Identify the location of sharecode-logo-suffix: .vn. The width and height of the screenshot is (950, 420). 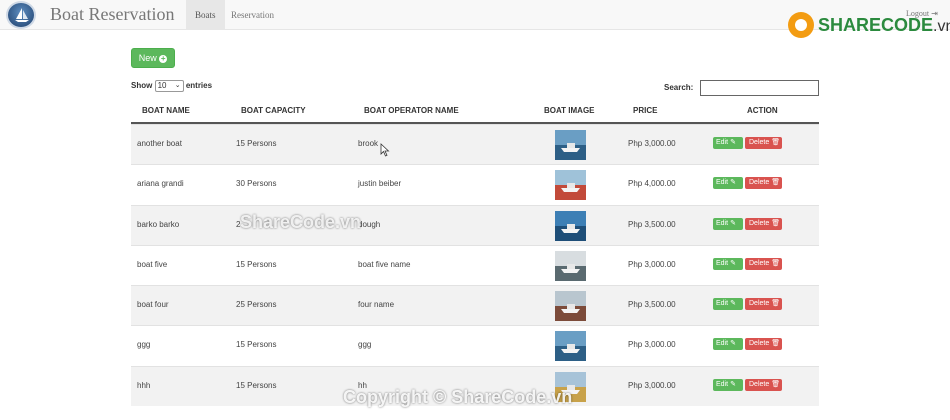
(941, 26).